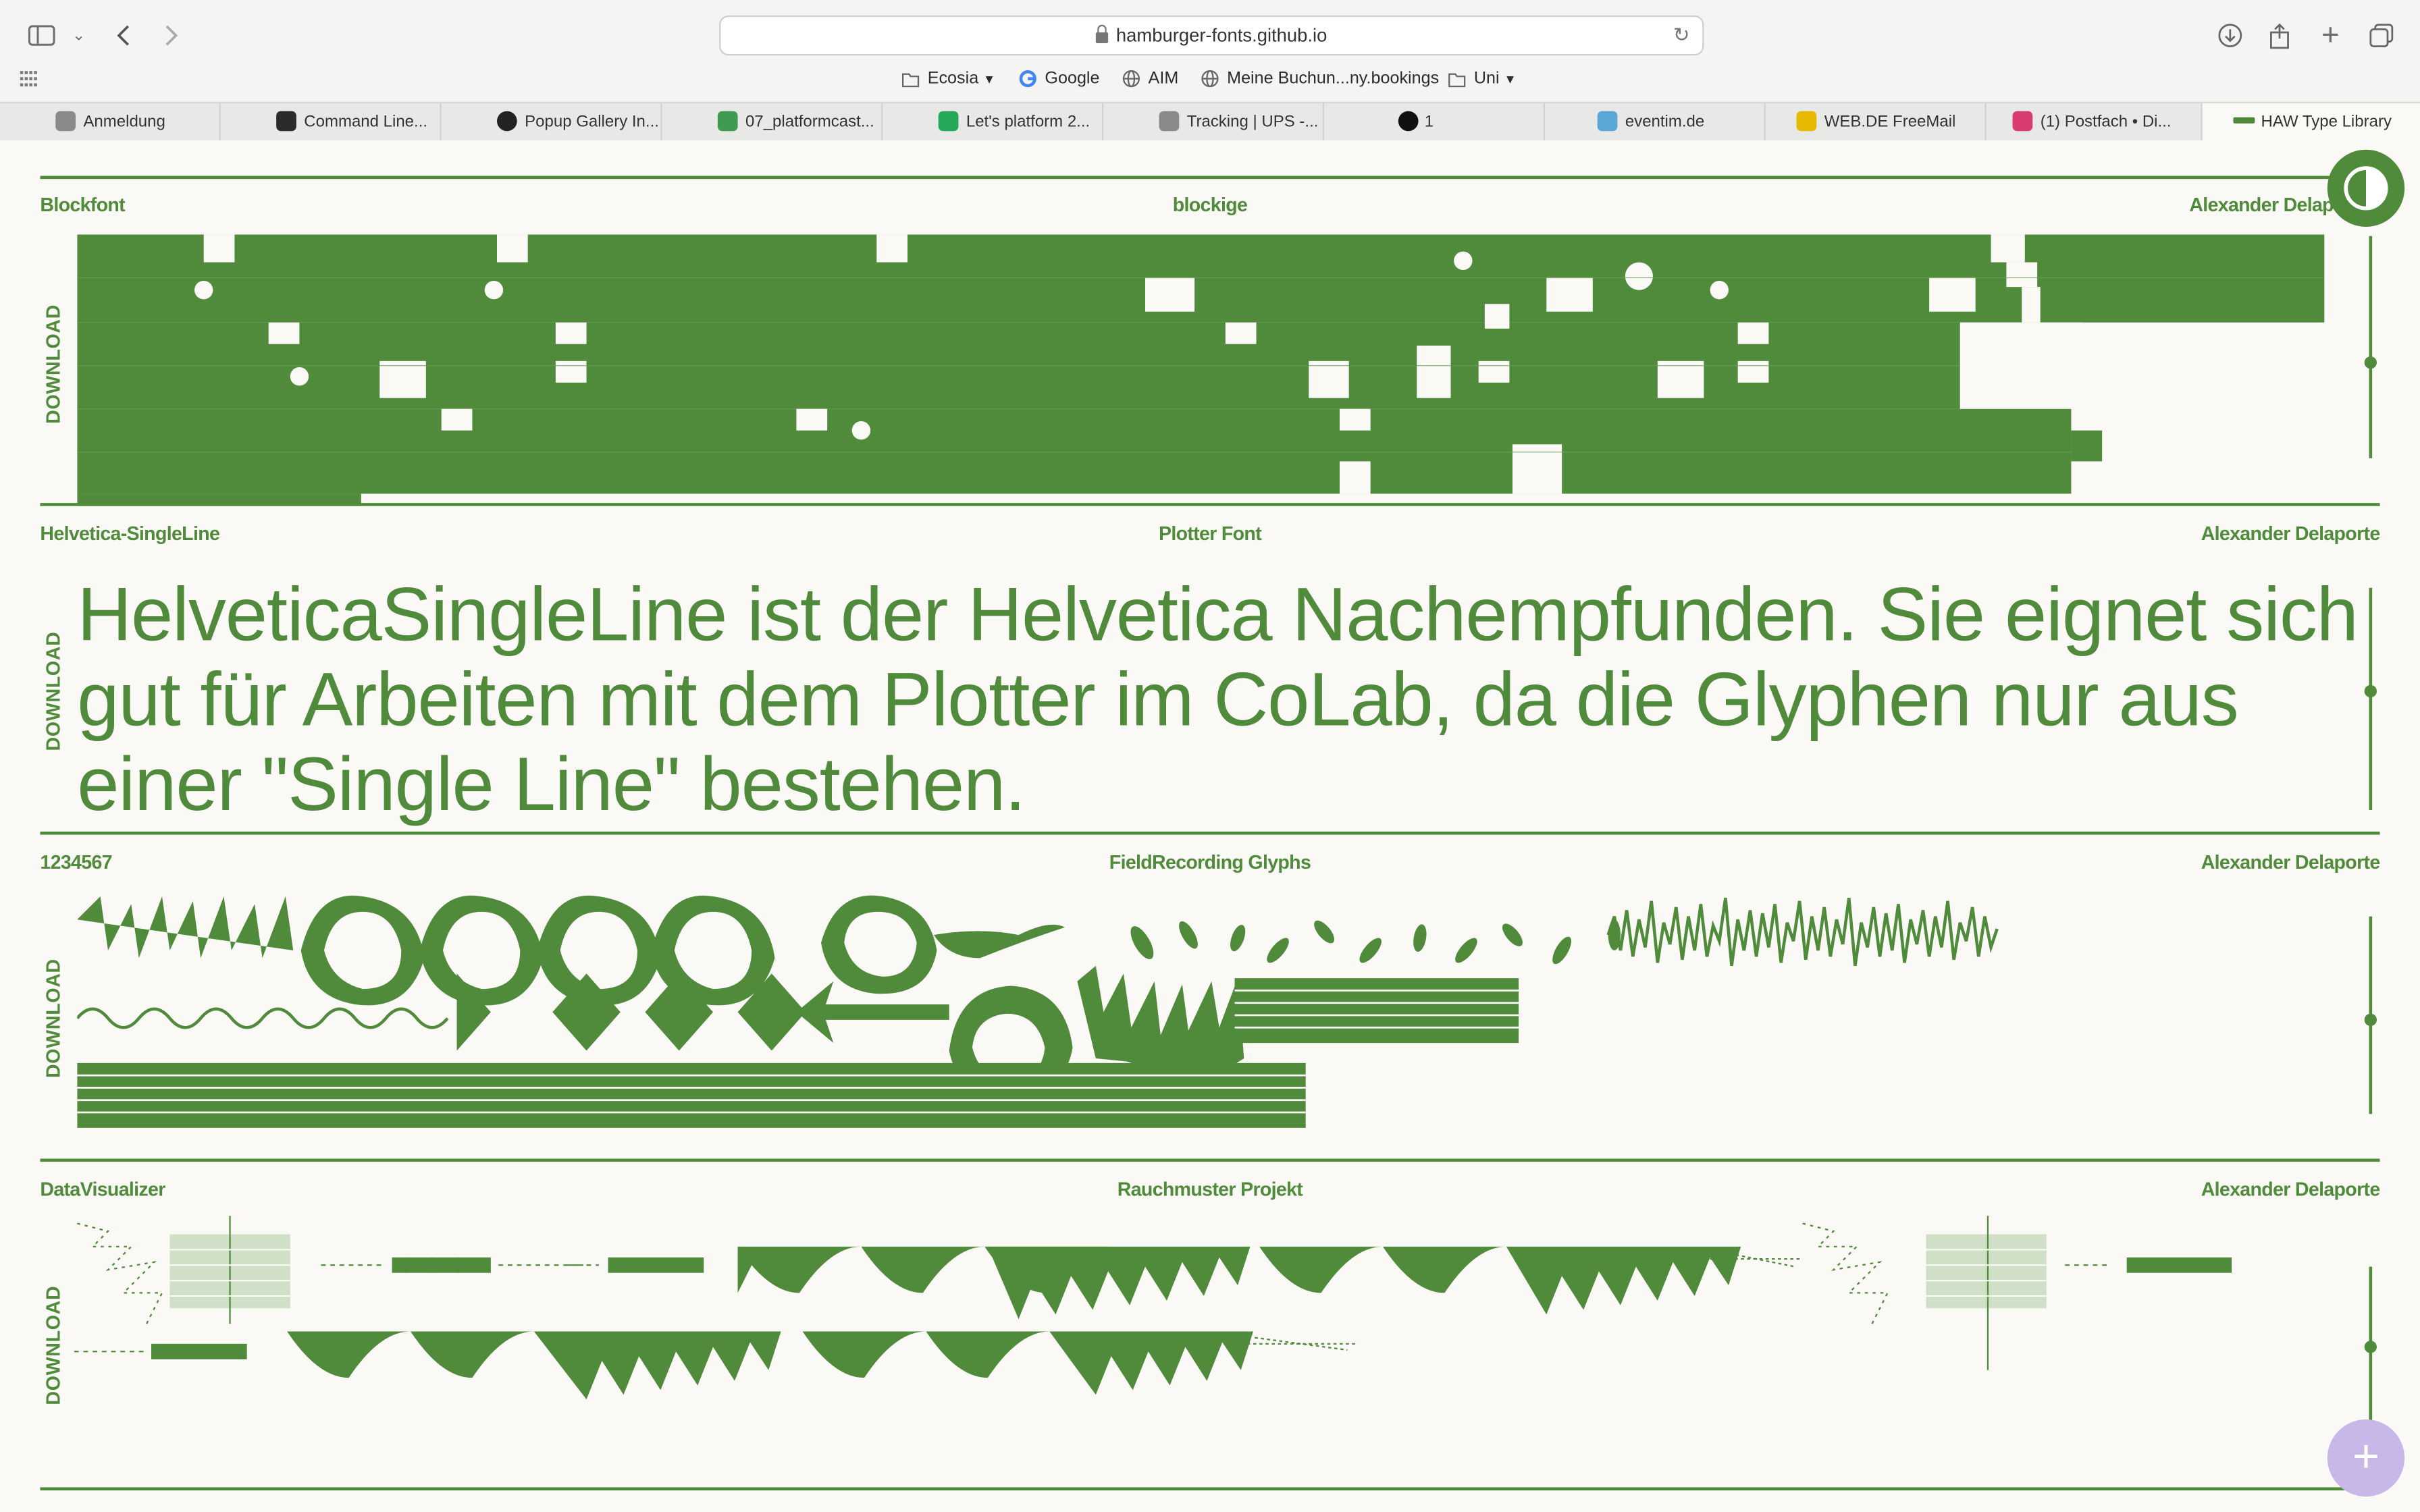  What do you see at coordinates (1806, 122) in the screenshot?
I see `webde-icon` at bounding box center [1806, 122].